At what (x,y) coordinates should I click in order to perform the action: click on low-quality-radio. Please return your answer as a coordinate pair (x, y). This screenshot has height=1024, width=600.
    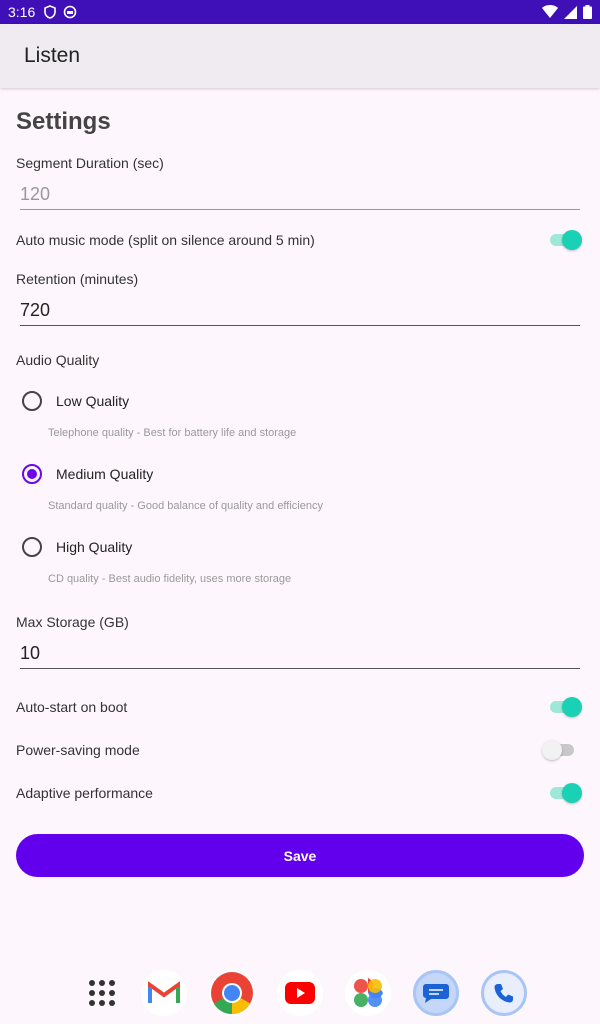
    Looking at the image, I should click on (32, 401).